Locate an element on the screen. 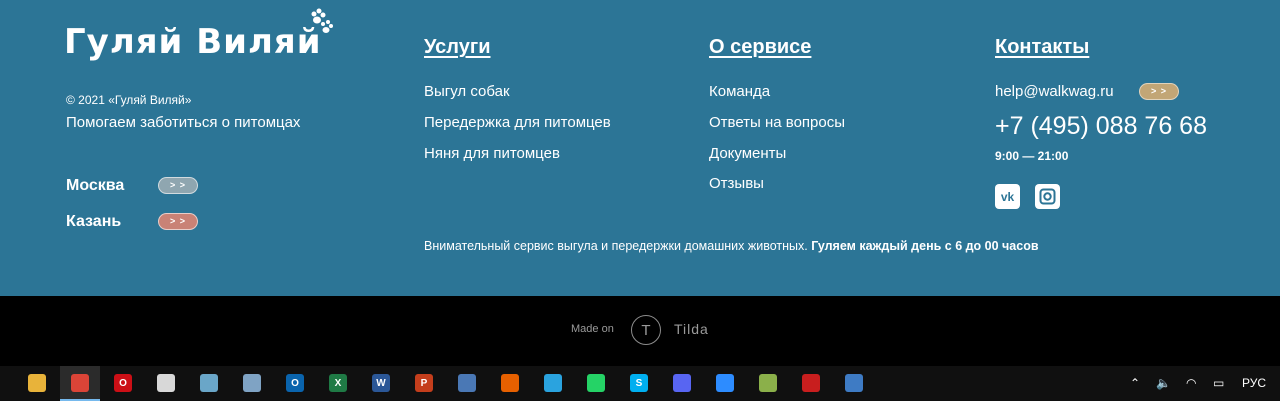 This screenshot has height=401, width=1280. tagline: Помогаем заботиться о питомцах is located at coordinates (183, 122).